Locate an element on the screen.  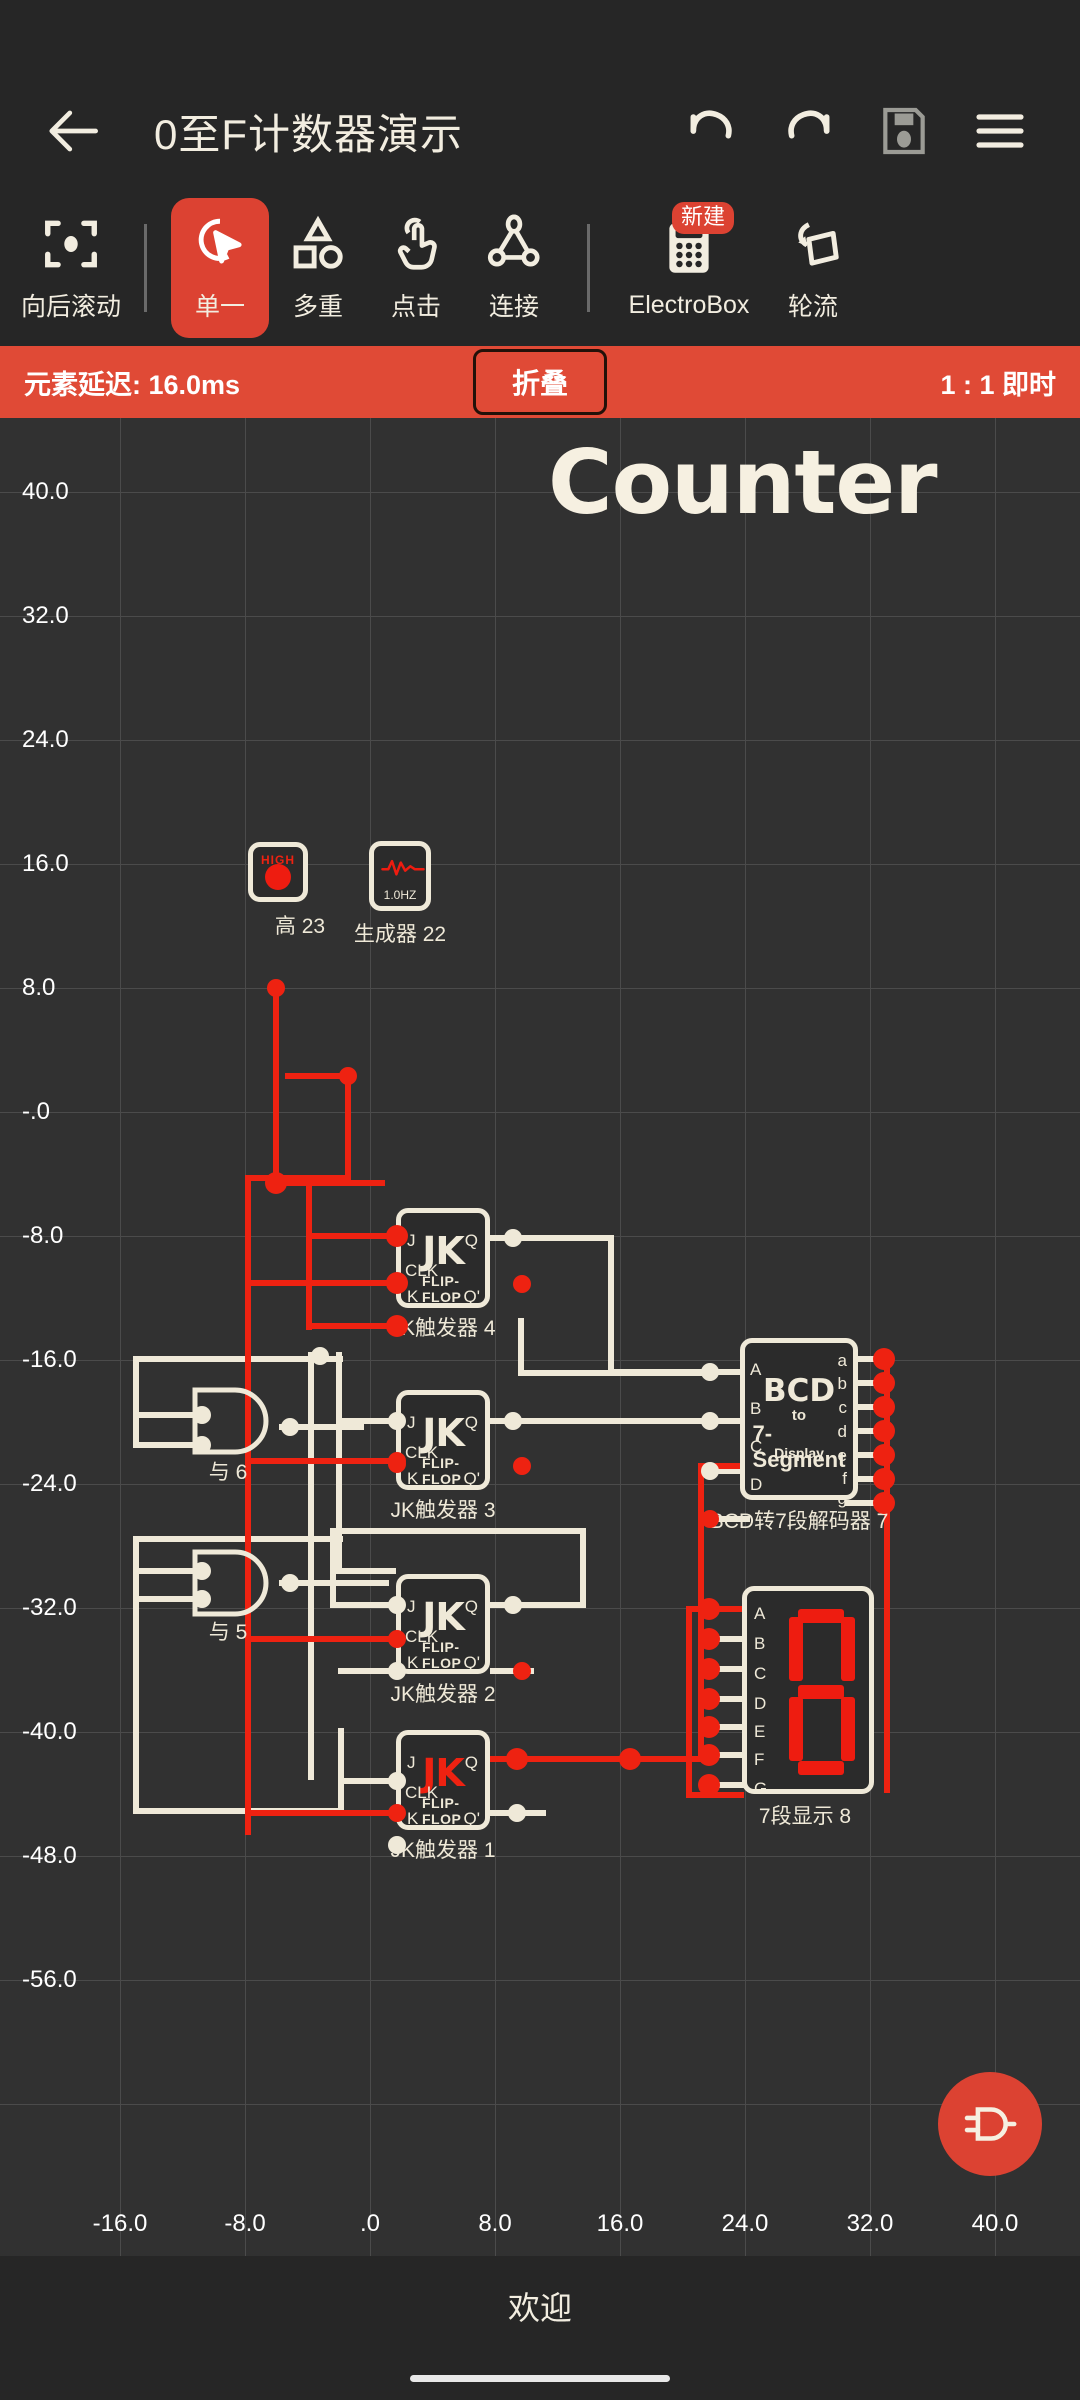
pin-label-d: D is located at coordinates (760, 1703).